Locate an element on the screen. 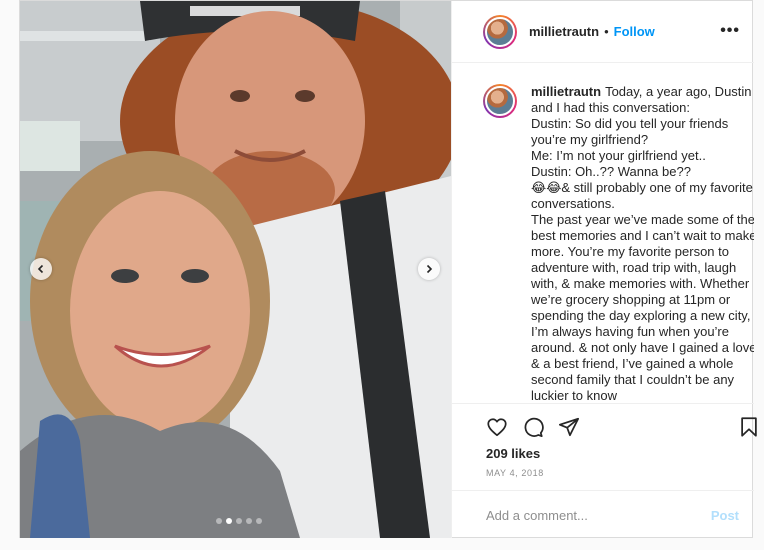  chevron-left-icon is located at coordinates (40, 269).